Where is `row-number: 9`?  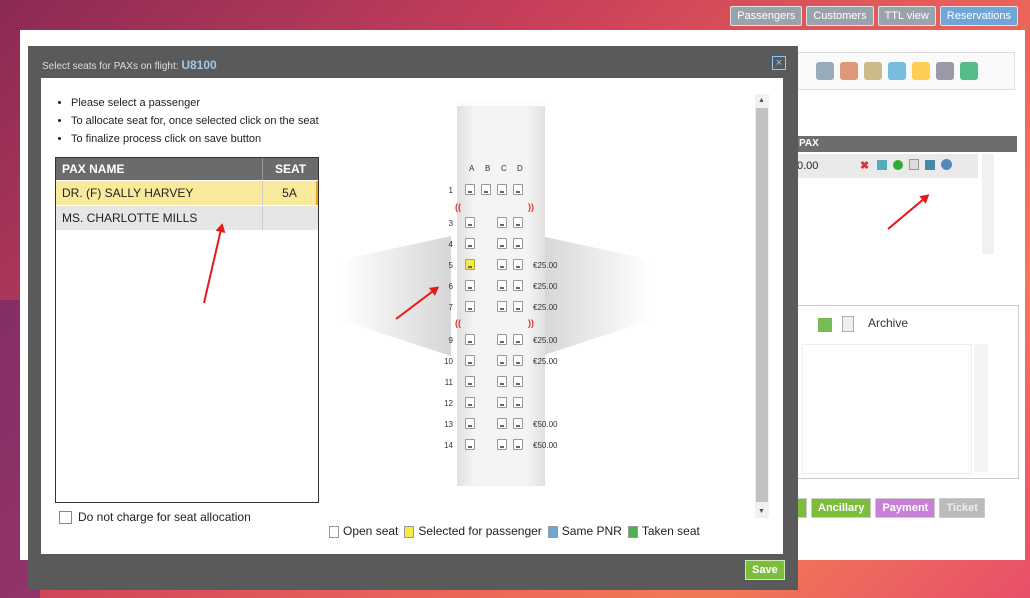
row-number: 9 is located at coordinates (450, 340).